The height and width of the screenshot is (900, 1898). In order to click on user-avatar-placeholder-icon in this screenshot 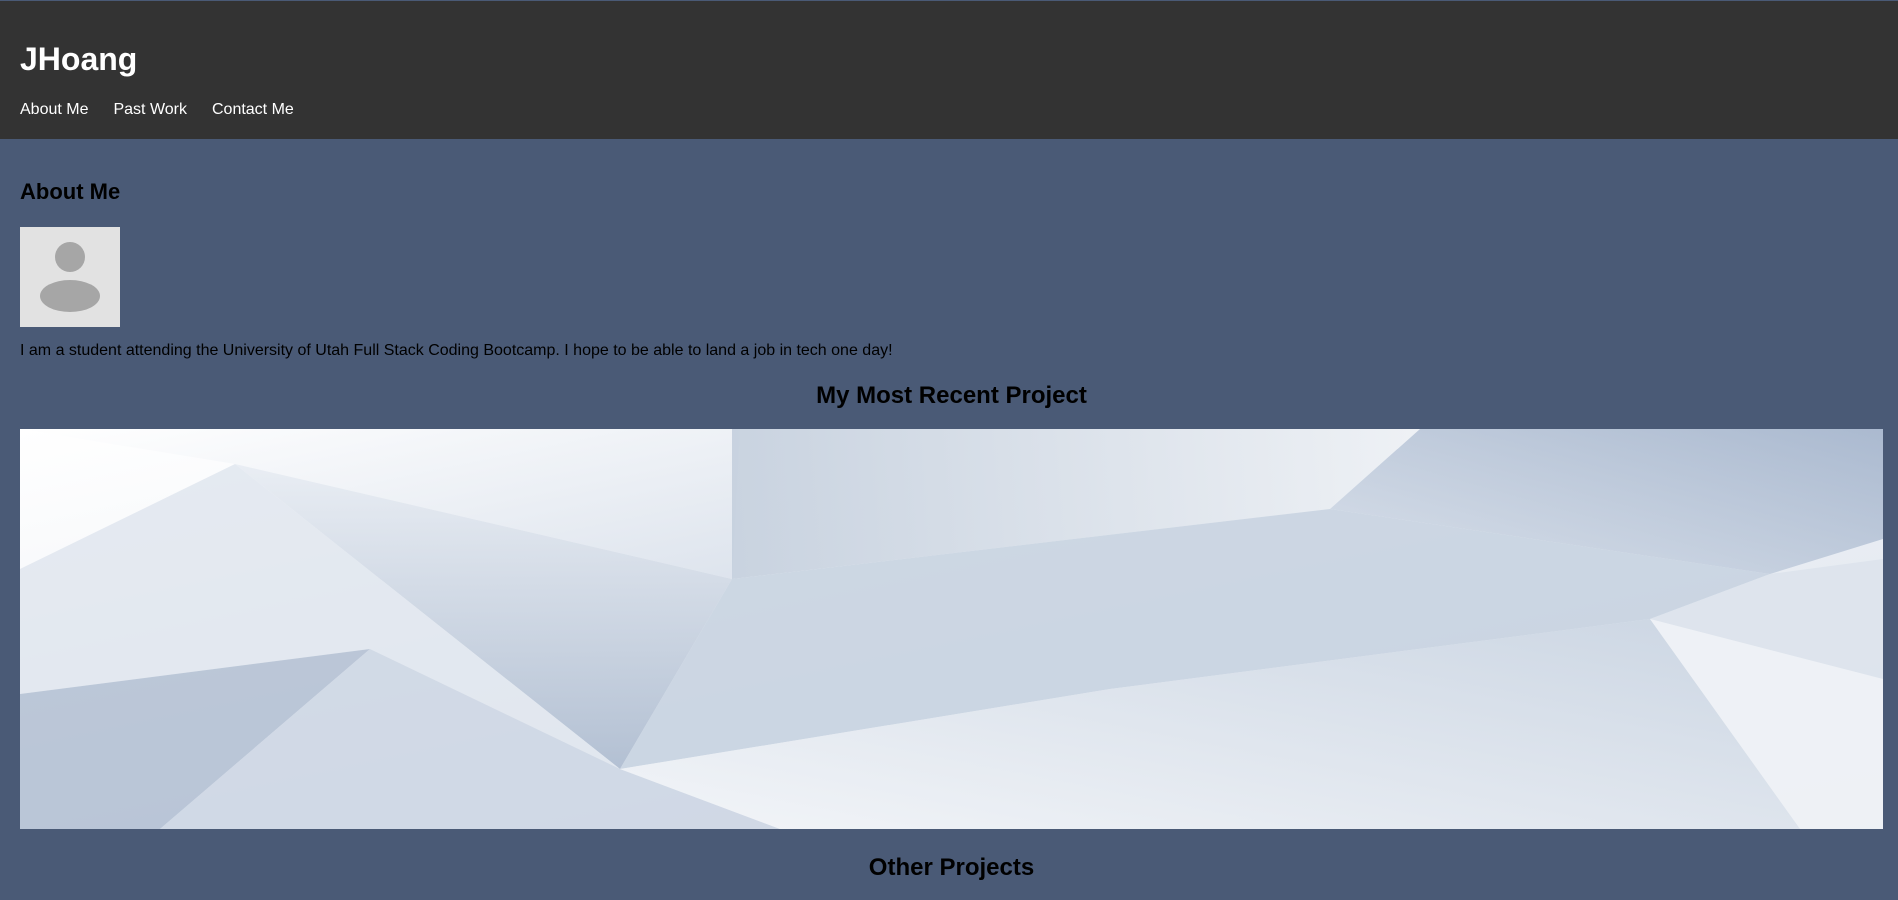, I will do `click(70, 277)`.